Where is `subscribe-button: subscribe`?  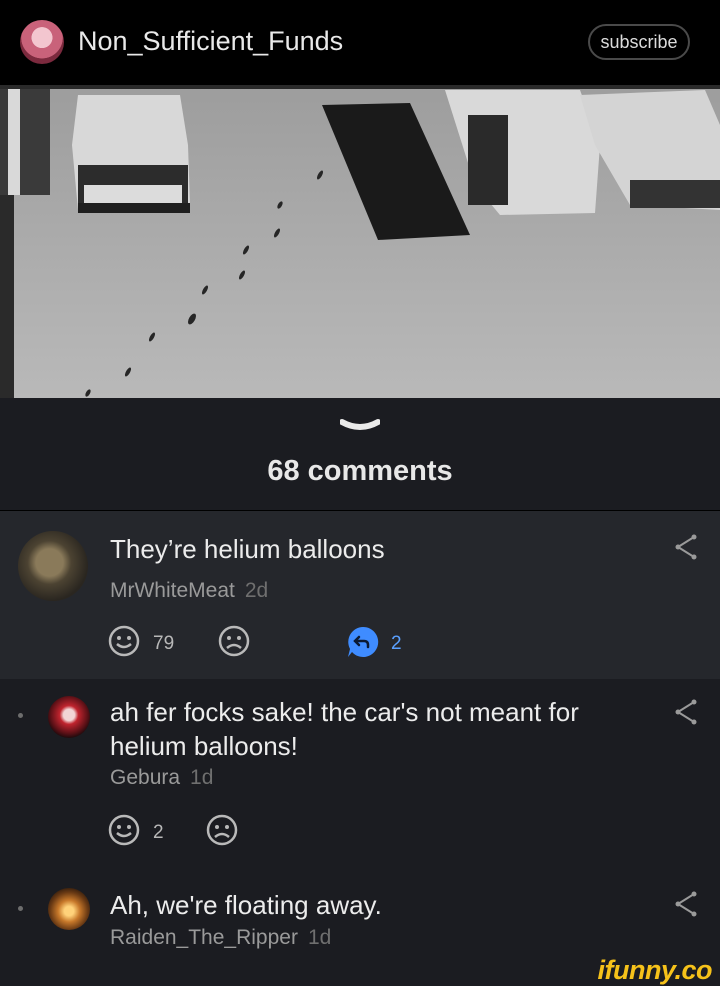 subscribe-button: subscribe is located at coordinates (639, 42).